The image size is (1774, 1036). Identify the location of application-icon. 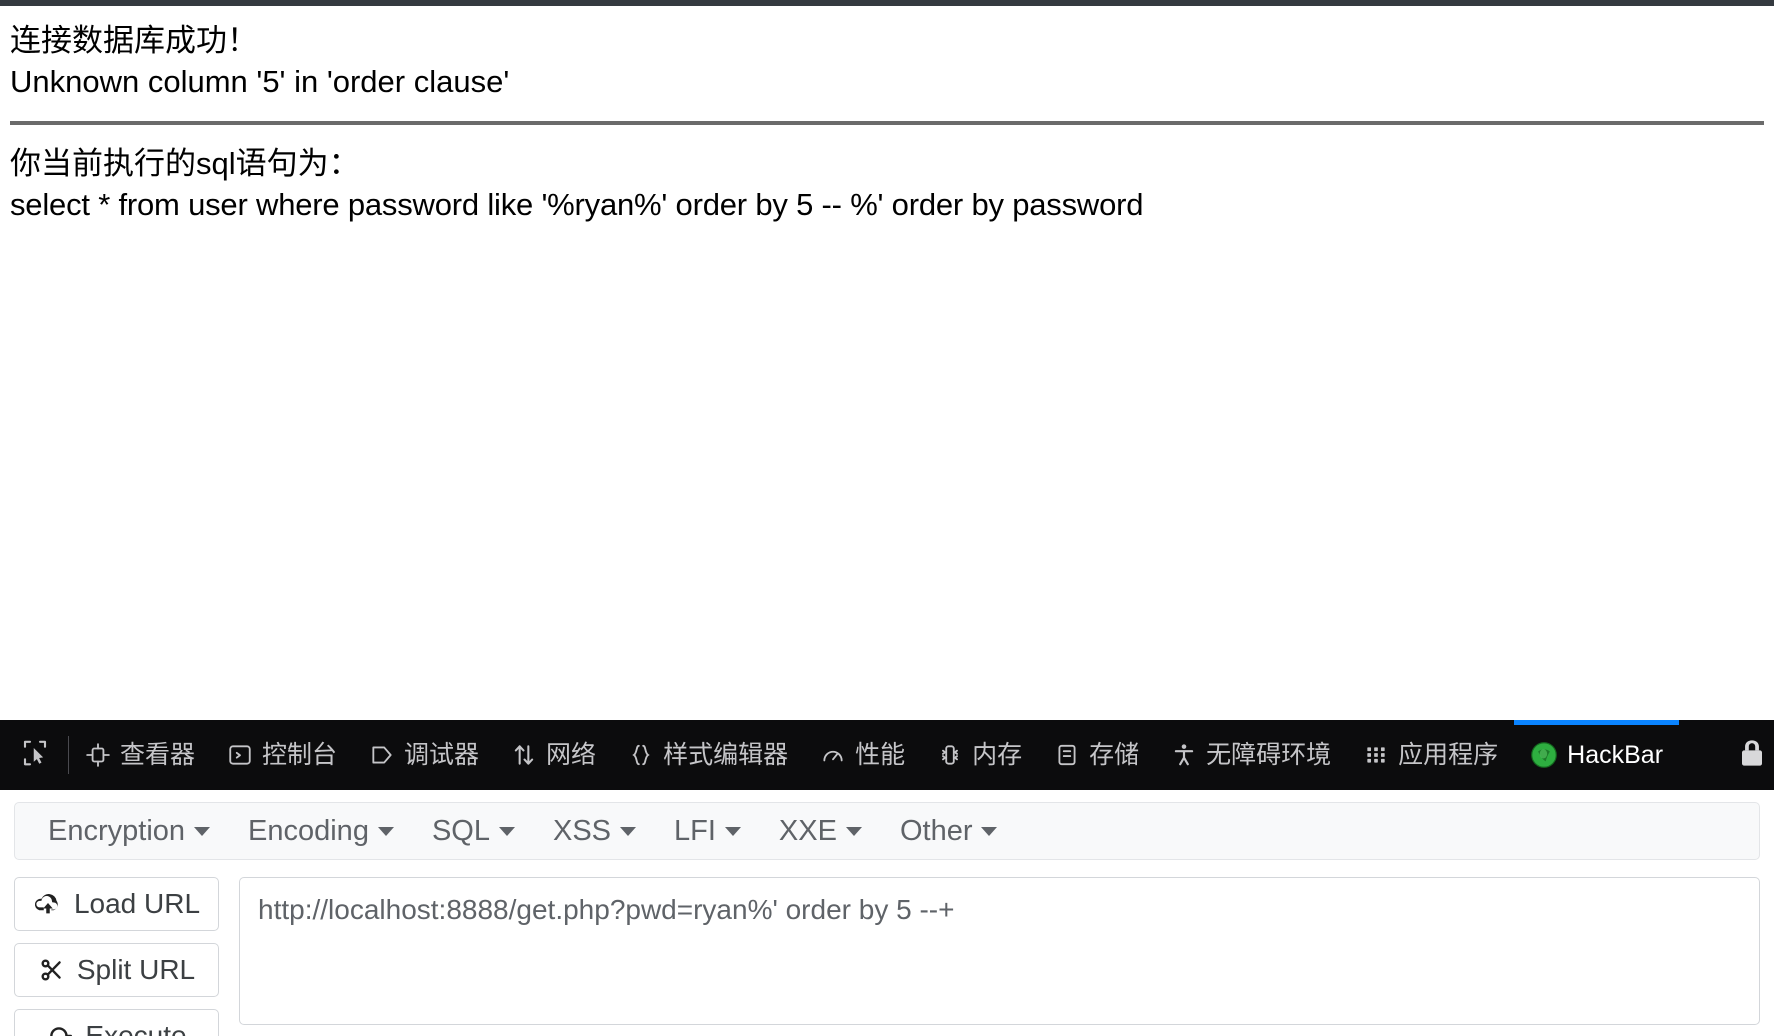
(1376, 755).